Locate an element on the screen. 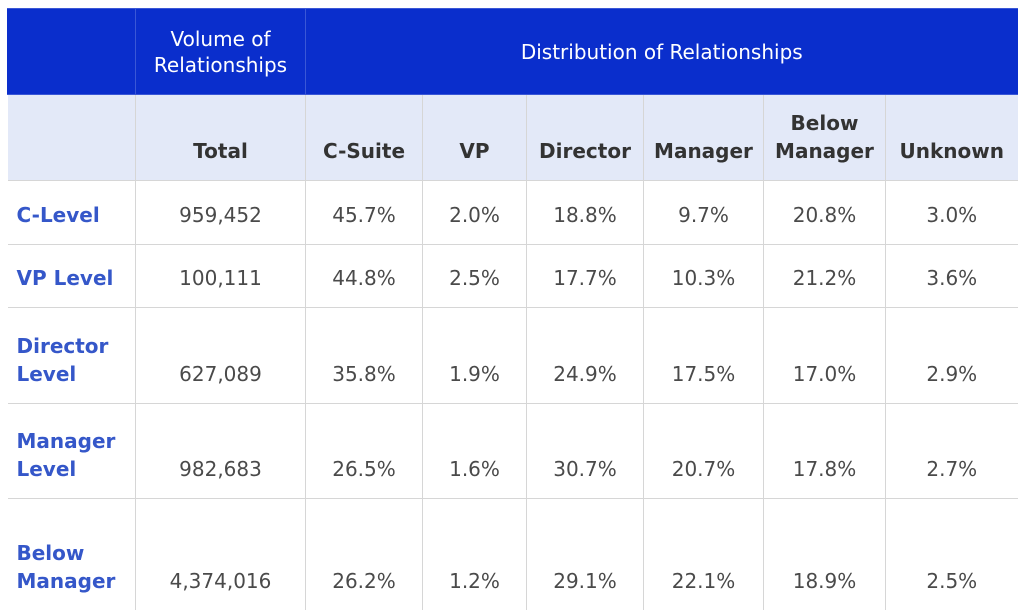 This screenshot has width=1024, height=611. percent-cell: 10.3% is located at coordinates (703, 276).